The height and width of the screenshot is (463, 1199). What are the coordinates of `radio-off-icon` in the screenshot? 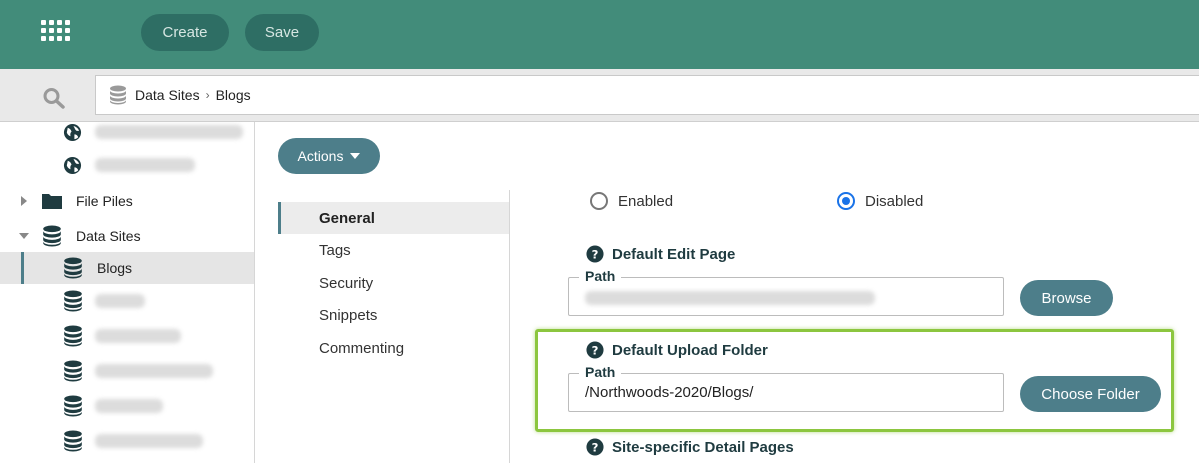 It's located at (599, 201).